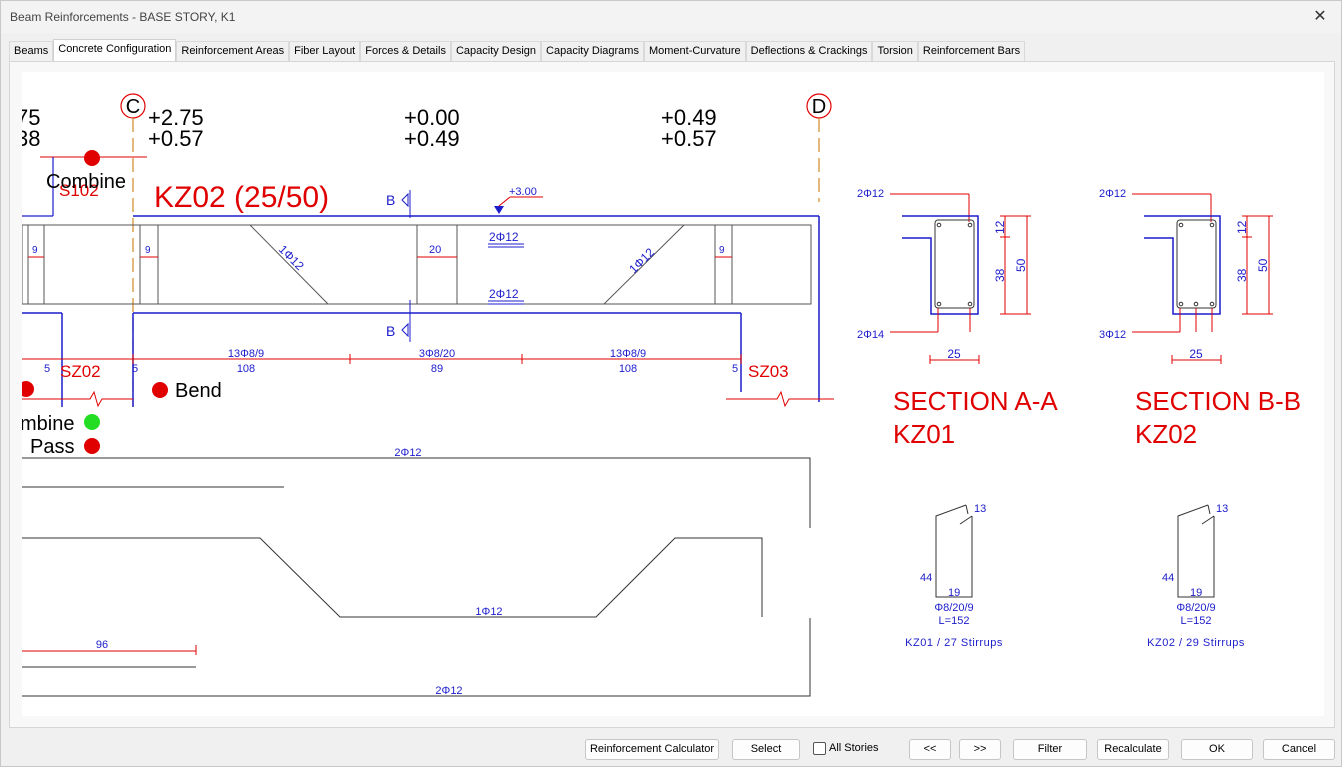  What do you see at coordinates (115, 50) in the screenshot?
I see `tab-concrete-configuration: Concrete Configuration` at bounding box center [115, 50].